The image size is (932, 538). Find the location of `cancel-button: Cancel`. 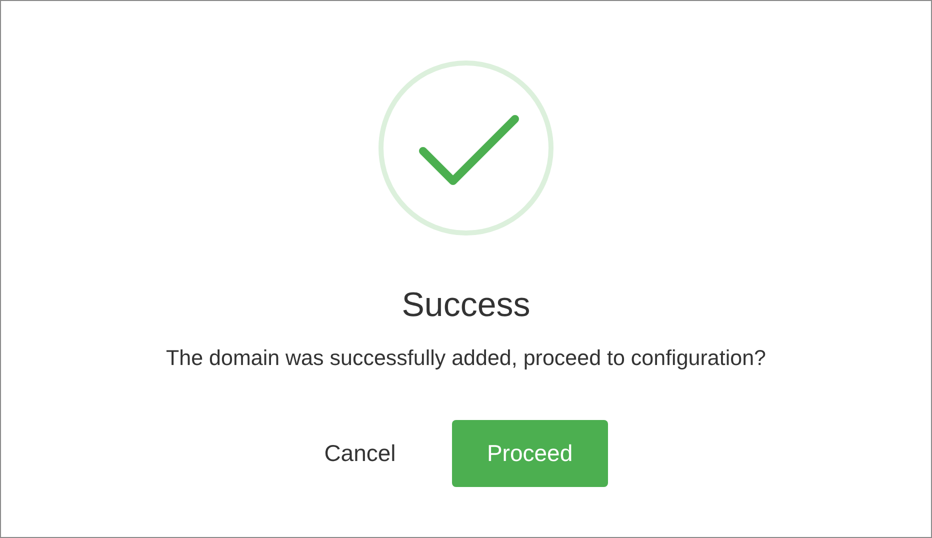

cancel-button: Cancel is located at coordinates (360, 453).